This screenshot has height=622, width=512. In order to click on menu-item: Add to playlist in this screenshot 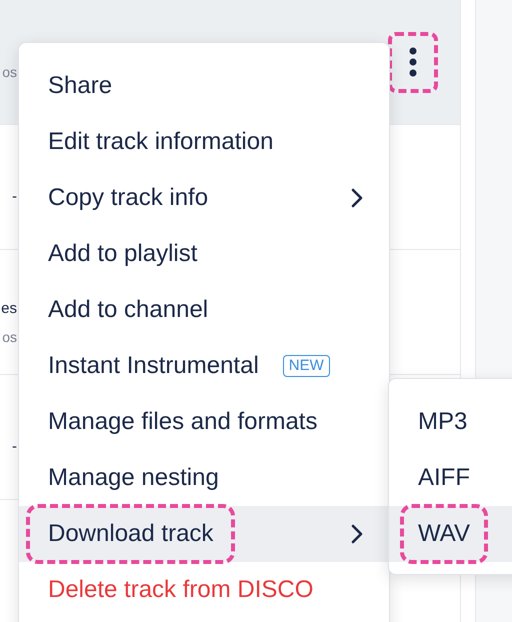, I will do `click(204, 254)`.